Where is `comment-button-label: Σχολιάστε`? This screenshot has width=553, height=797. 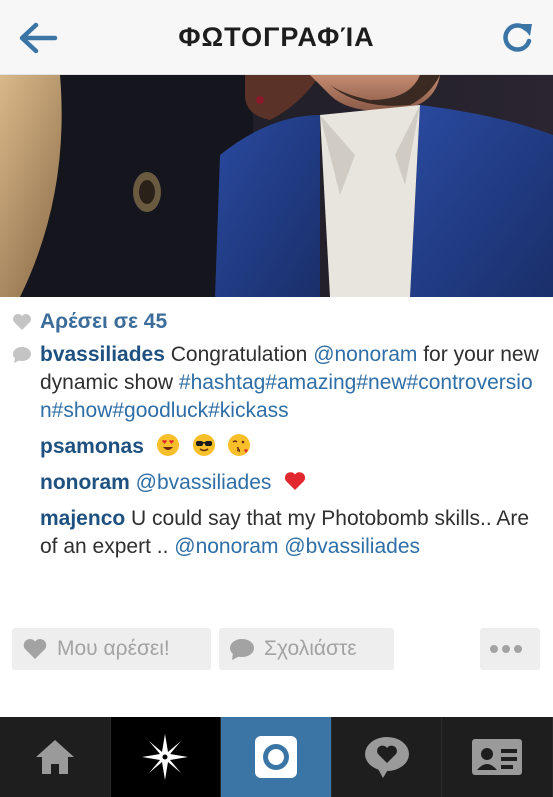
comment-button-label: Σχολιάστε is located at coordinates (310, 648).